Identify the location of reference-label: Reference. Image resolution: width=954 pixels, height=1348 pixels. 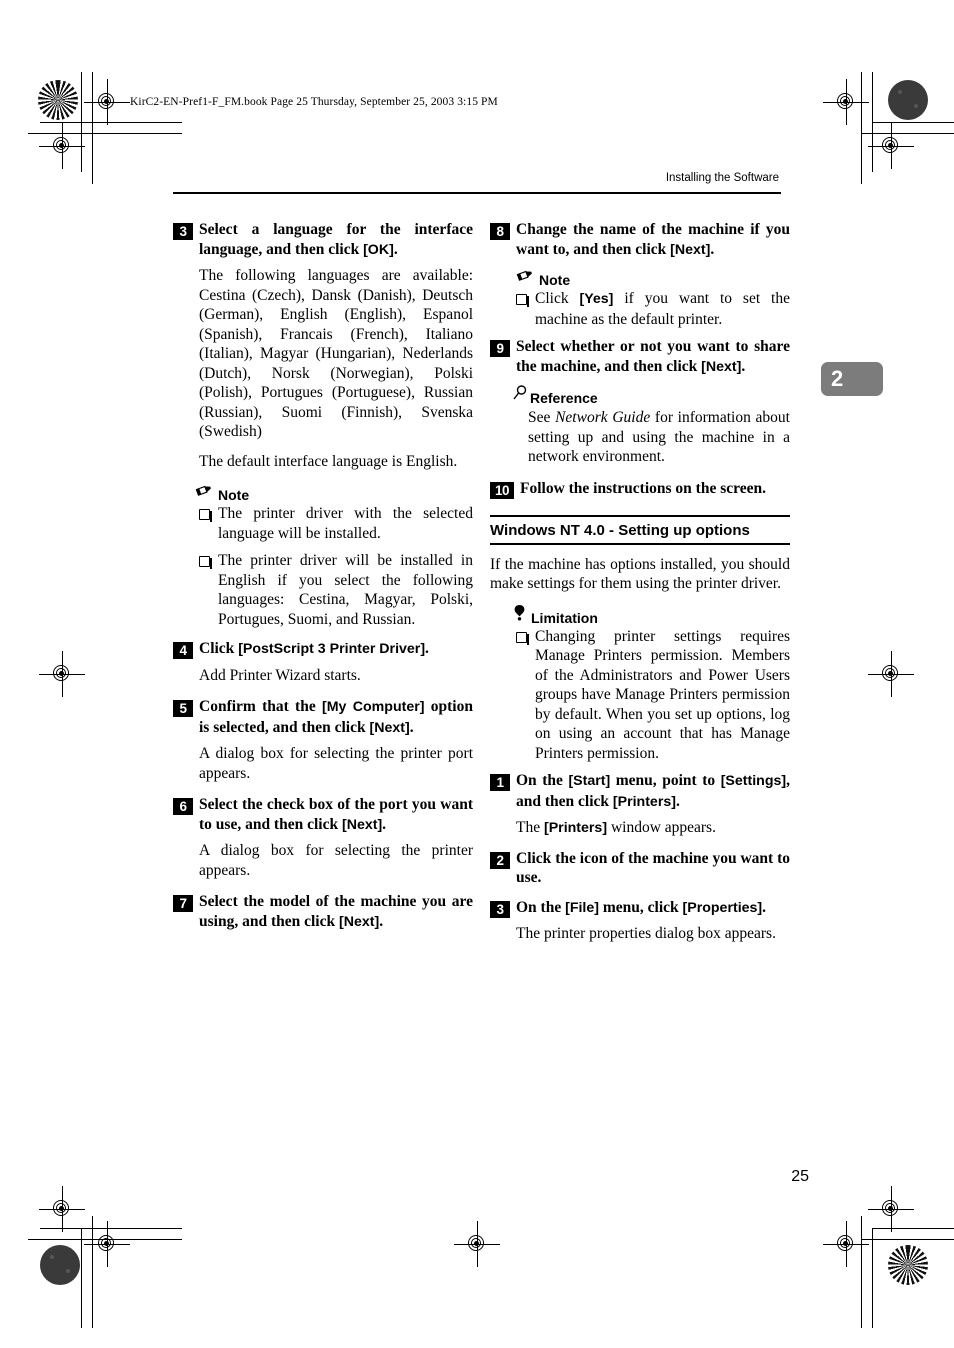
(564, 398).